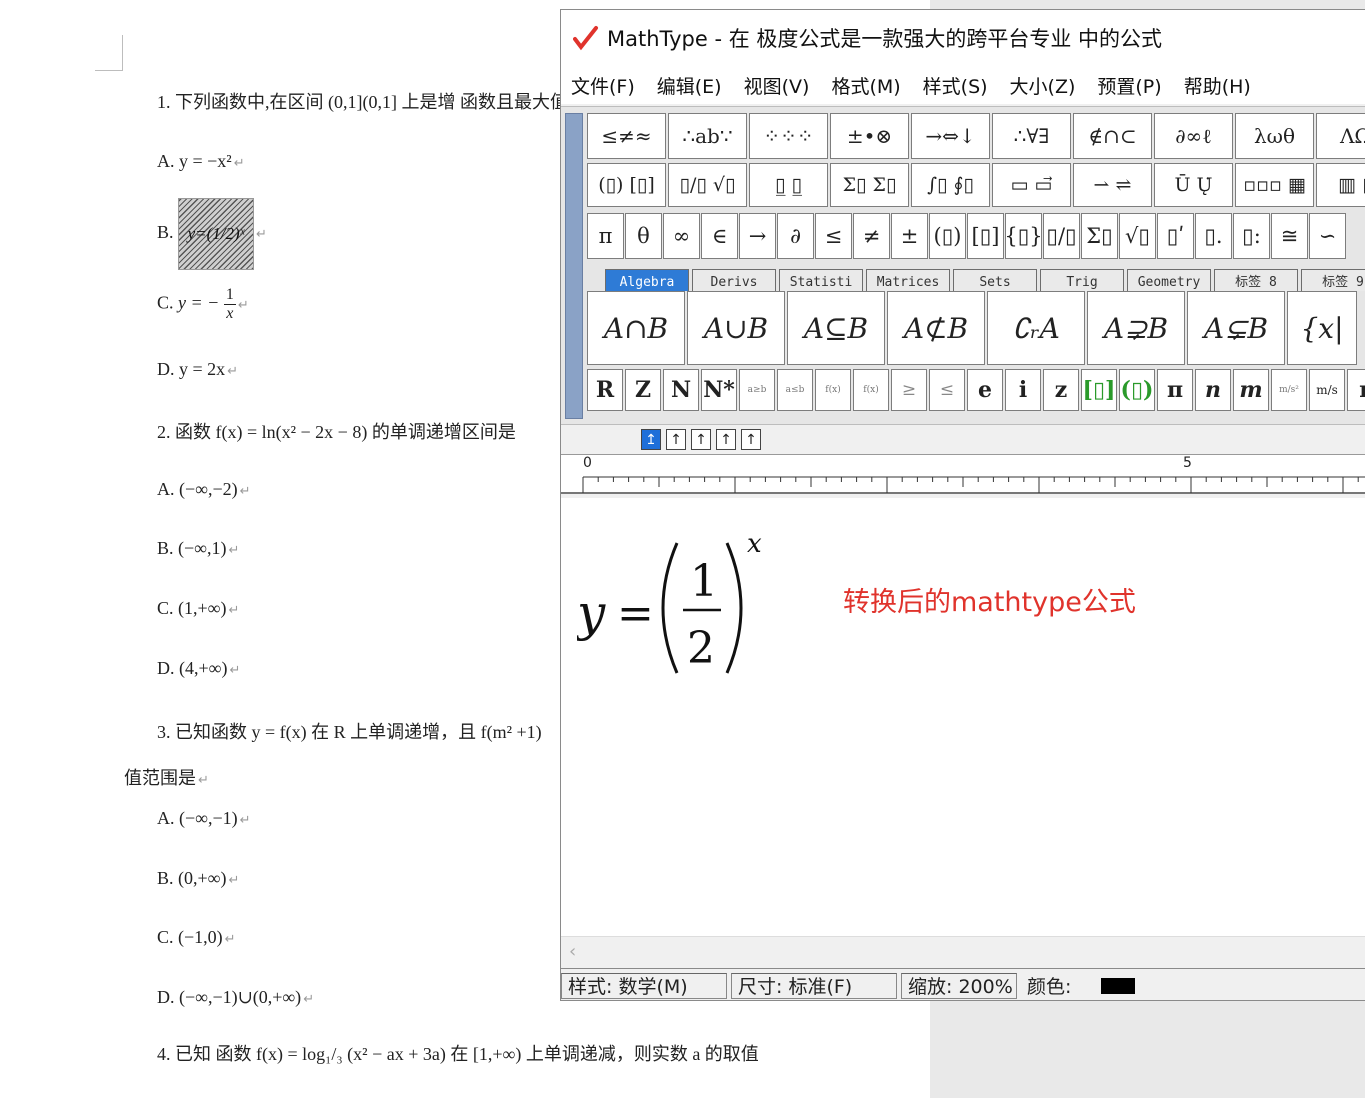  Describe the element at coordinates (707, 136) in the screenshot. I see `spaces-palette-button: ∴ab∵` at that location.